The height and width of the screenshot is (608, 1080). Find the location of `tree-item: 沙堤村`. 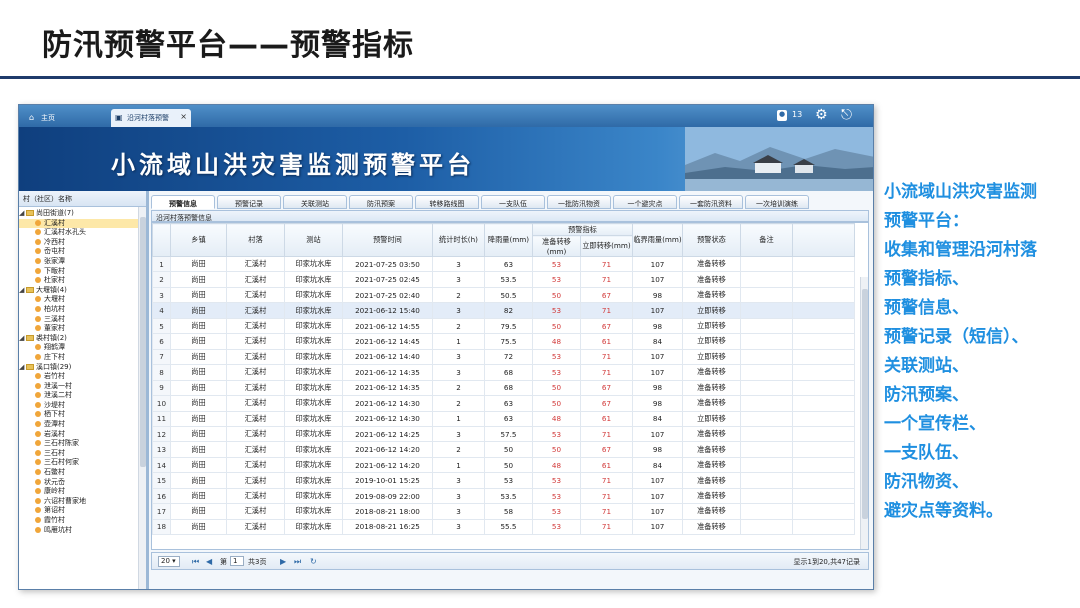

tree-item: 沙堤村 is located at coordinates (82, 406).